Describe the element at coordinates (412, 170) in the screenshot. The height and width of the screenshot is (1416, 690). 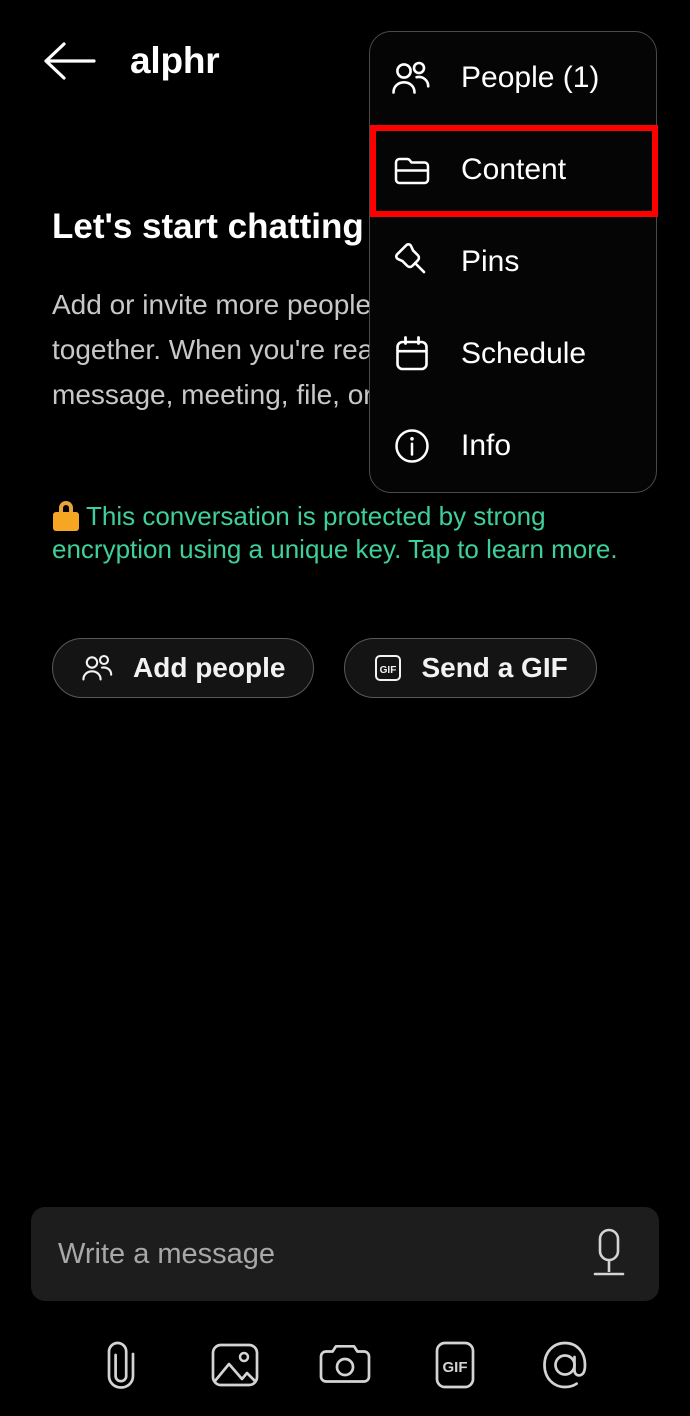
I see `folder-icon` at that location.